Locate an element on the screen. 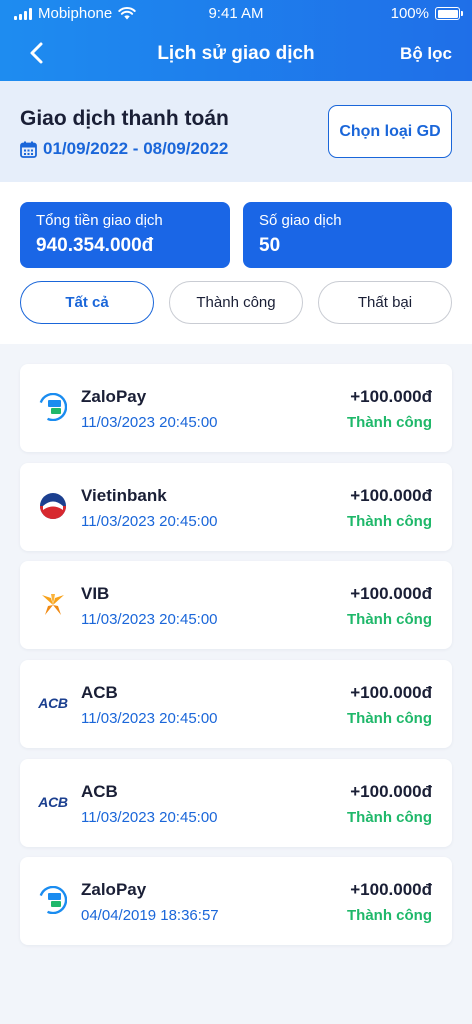 Image resolution: width=472 pixels, height=1024 pixels. date-range: 01/09/2022 - 08/09/2022 is located at coordinates (124, 149).